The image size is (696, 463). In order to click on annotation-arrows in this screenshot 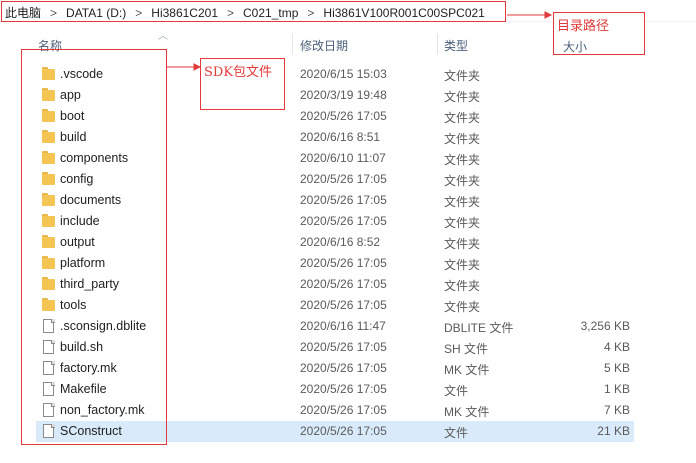, I will do `click(360, 41)`.